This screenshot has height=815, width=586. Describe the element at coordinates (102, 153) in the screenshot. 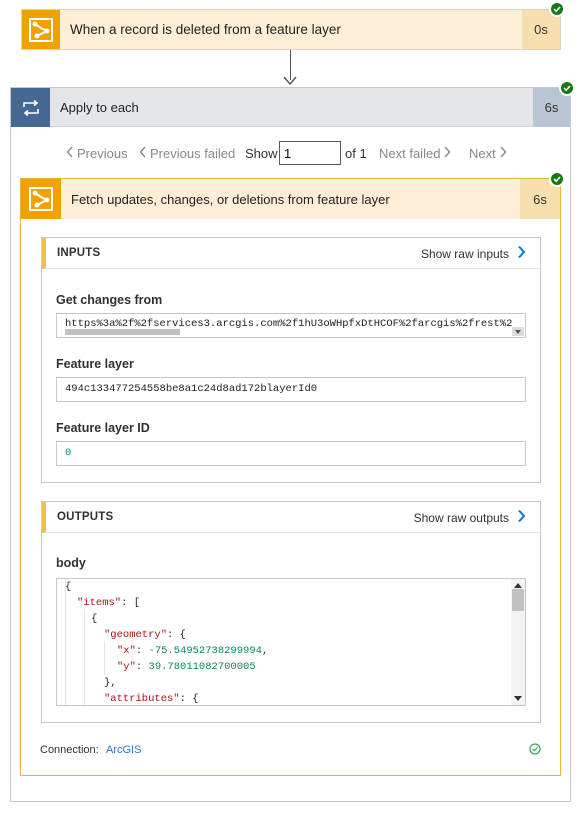

I see `previous-label: Previous` at that location.